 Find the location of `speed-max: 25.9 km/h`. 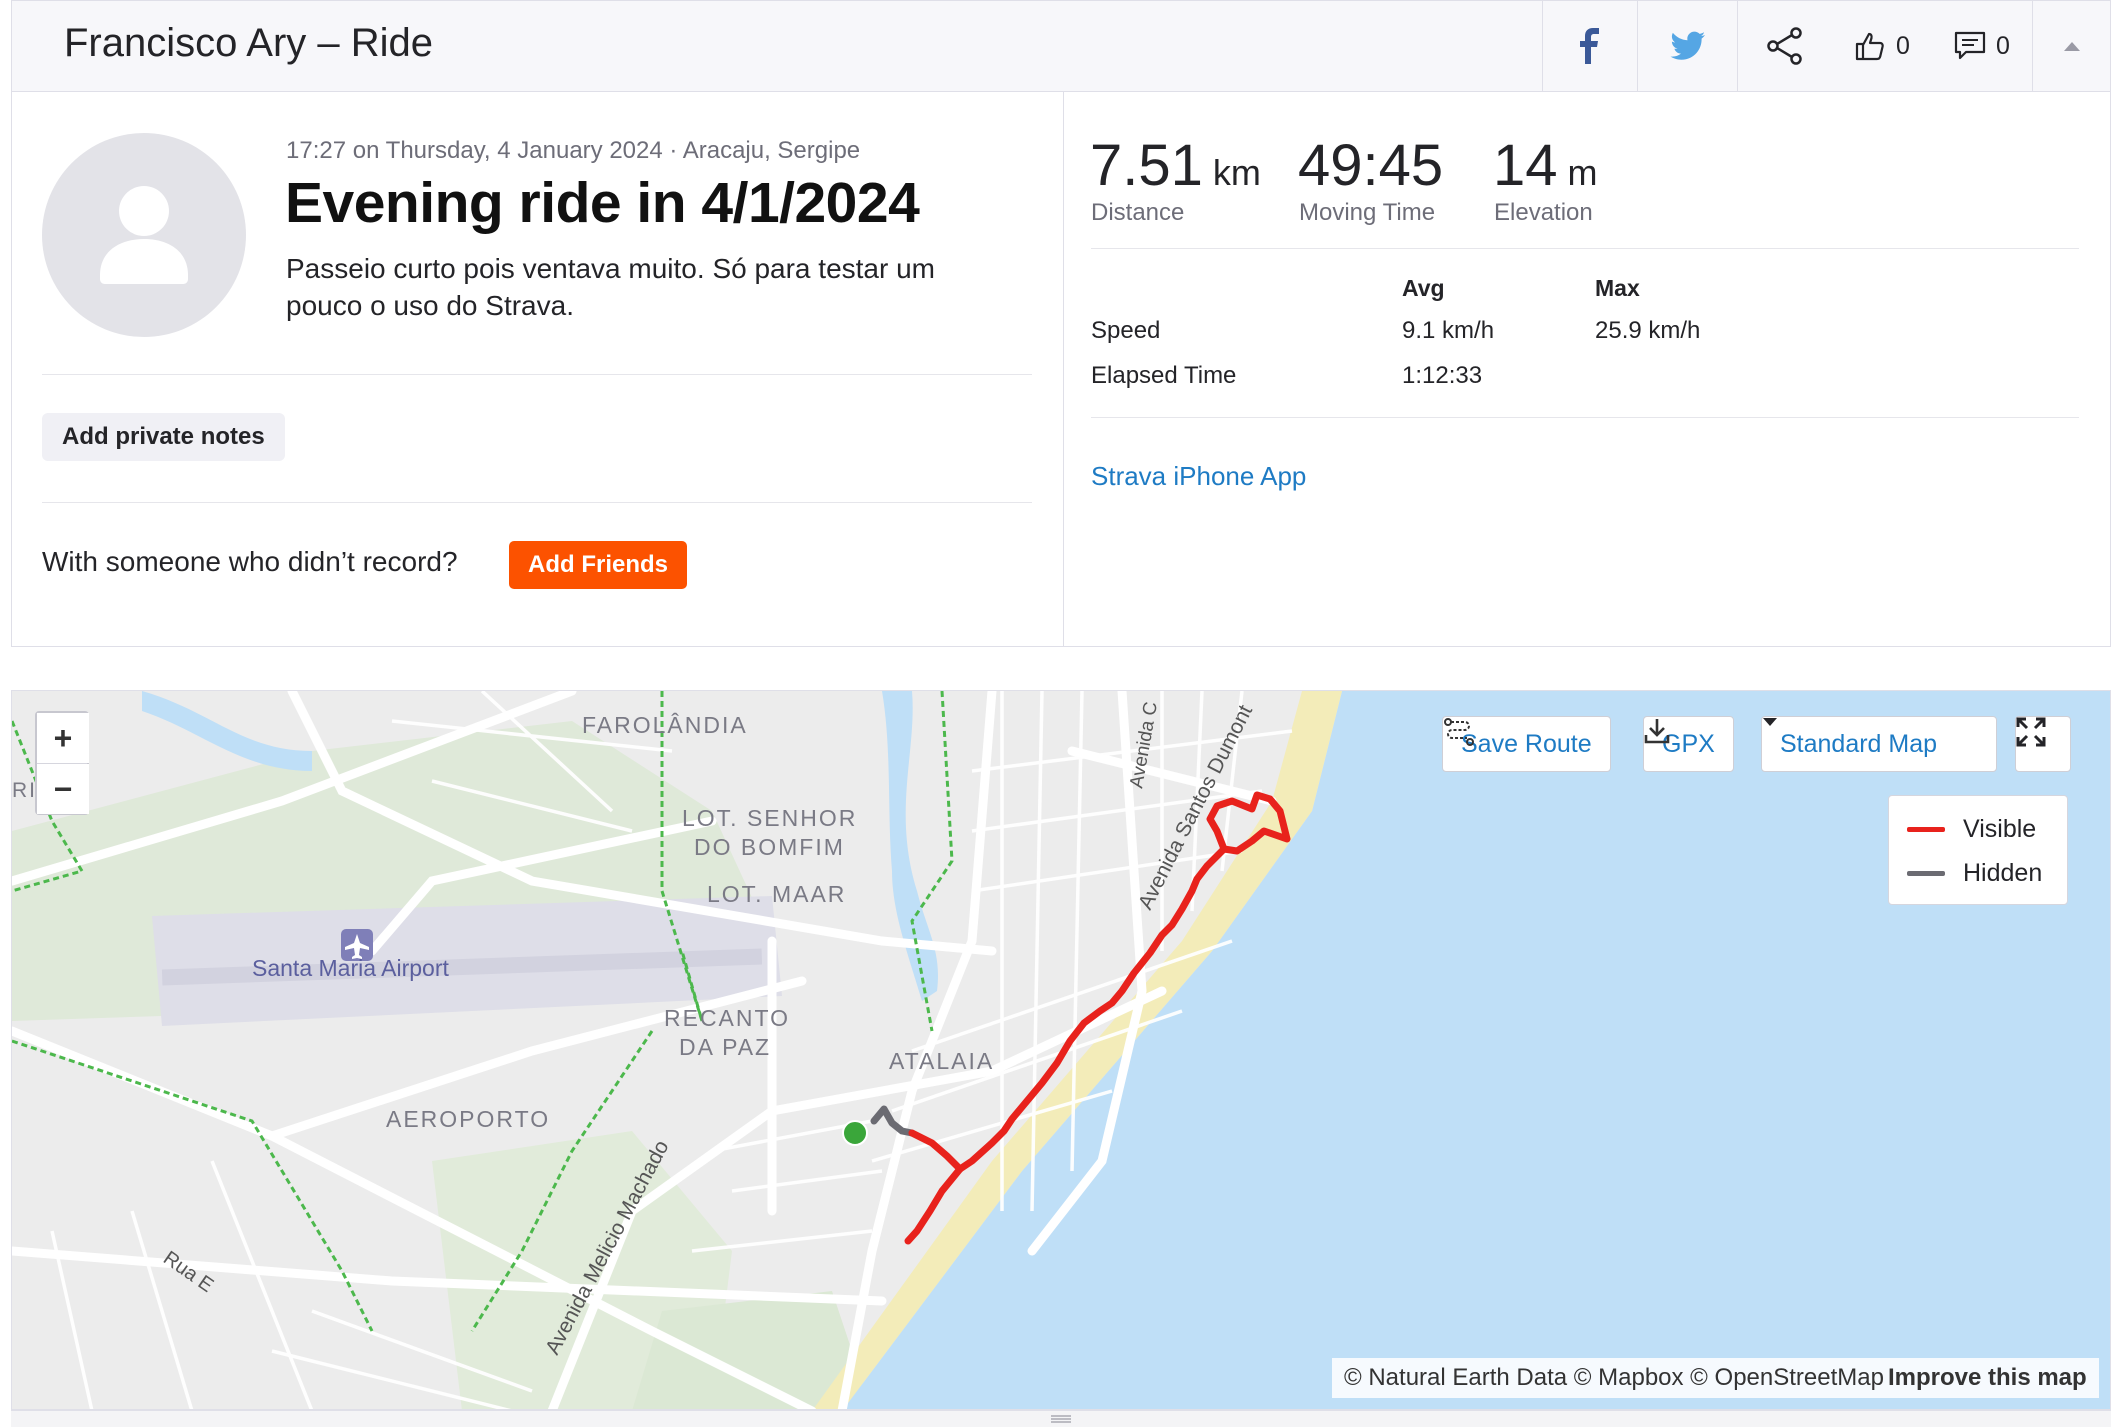

speed-max: 25.9 km/h is located at coordinates (1648, 330).